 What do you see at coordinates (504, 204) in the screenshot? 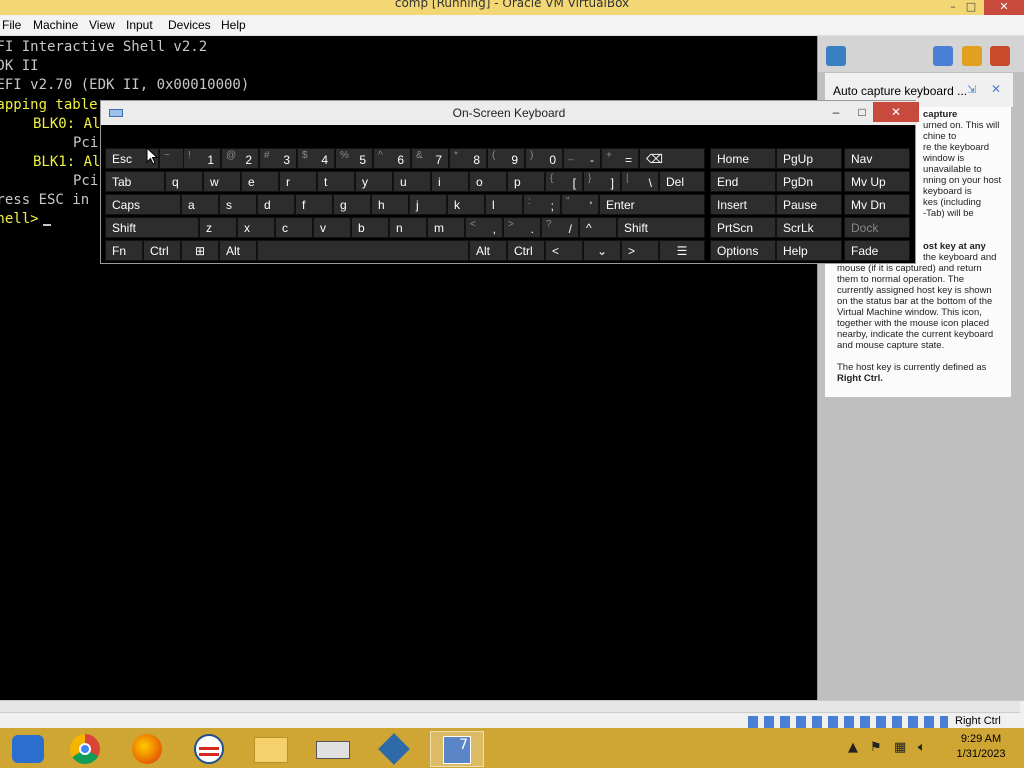
I see `key-l: l` at bounding box center [504, 204].